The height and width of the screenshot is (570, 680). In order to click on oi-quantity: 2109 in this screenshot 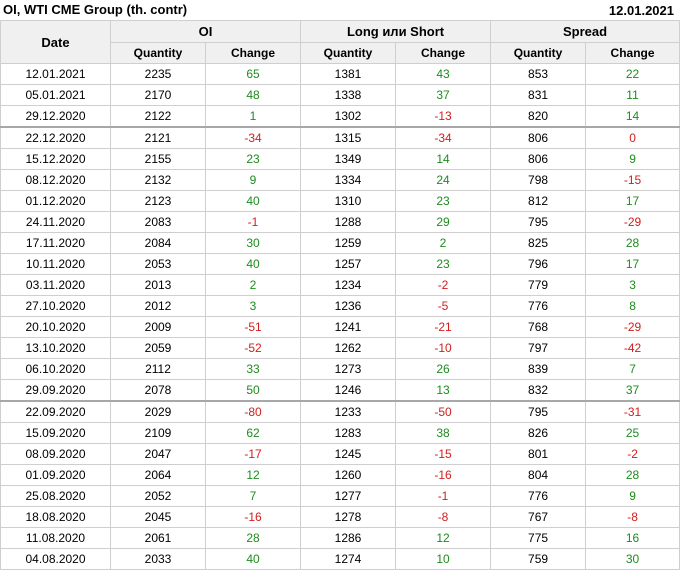, I will do `click(158, 433)`.